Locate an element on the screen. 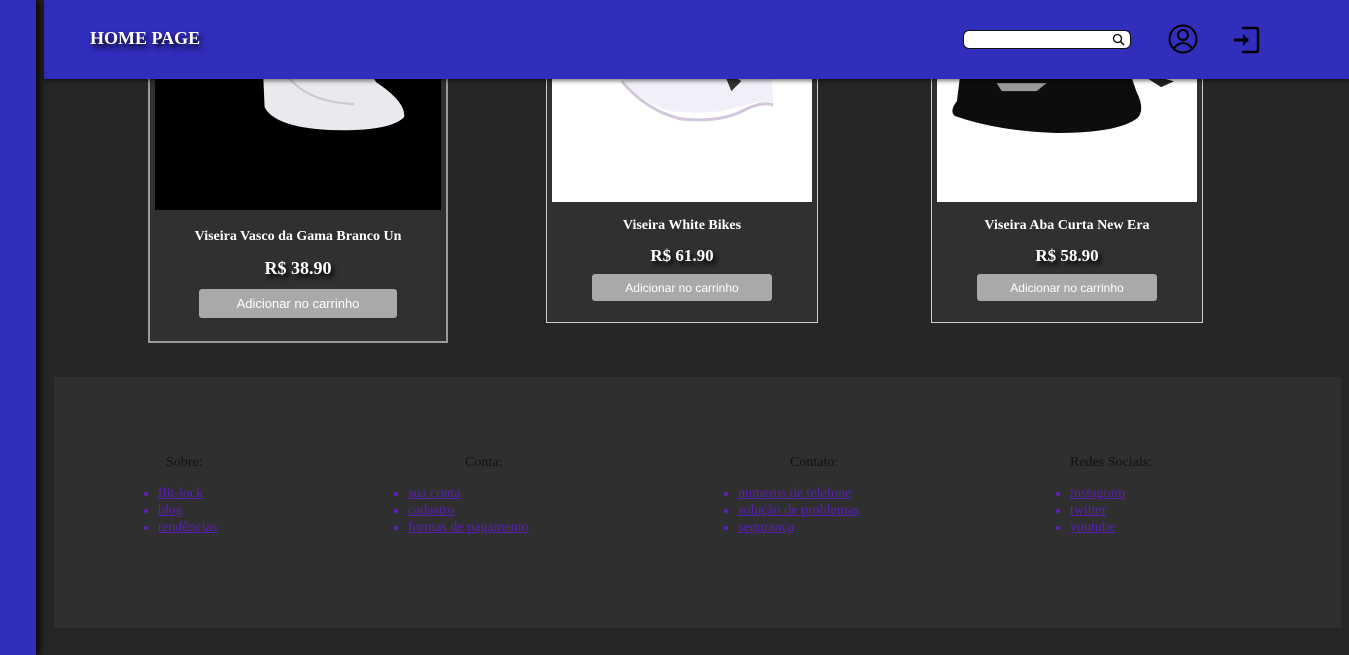  top-header: HOME PAGE is located at coordinates (696, 39).